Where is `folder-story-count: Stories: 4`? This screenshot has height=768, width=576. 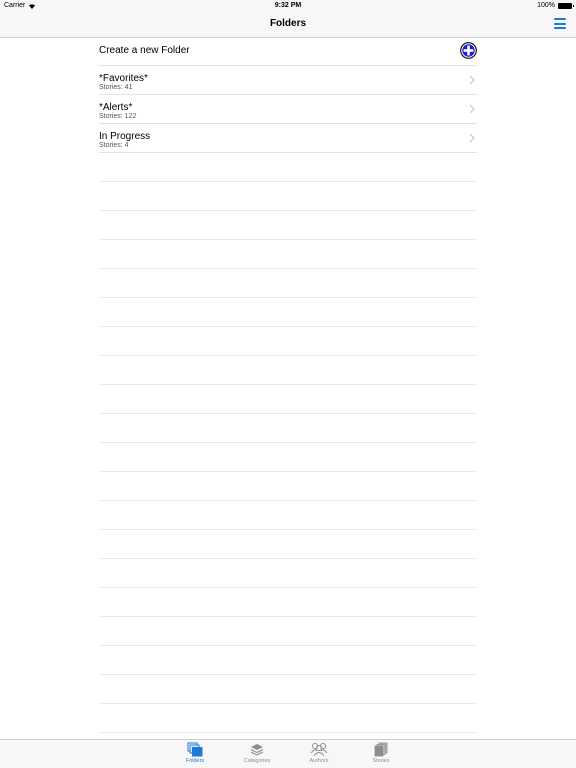
folder-story-count: Stories: 4 is located at coordinates (114, 145).